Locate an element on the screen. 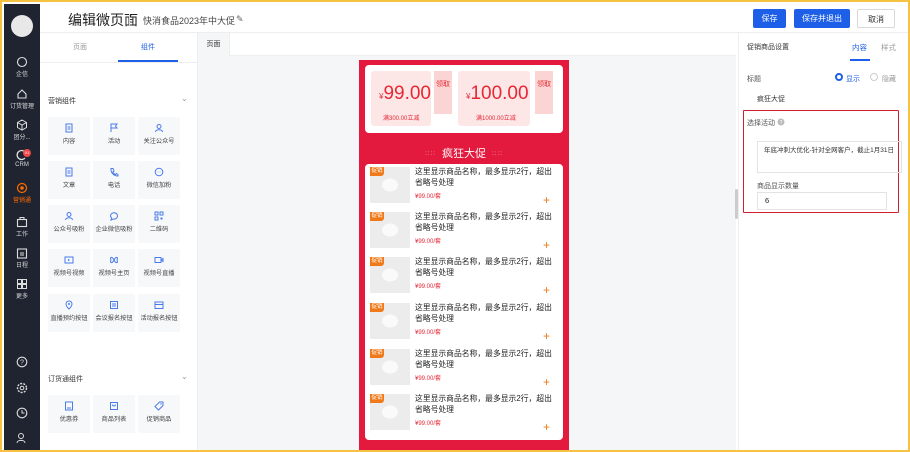 The image size is (910, 452). gear-icon is located at coordinates (22, 388).